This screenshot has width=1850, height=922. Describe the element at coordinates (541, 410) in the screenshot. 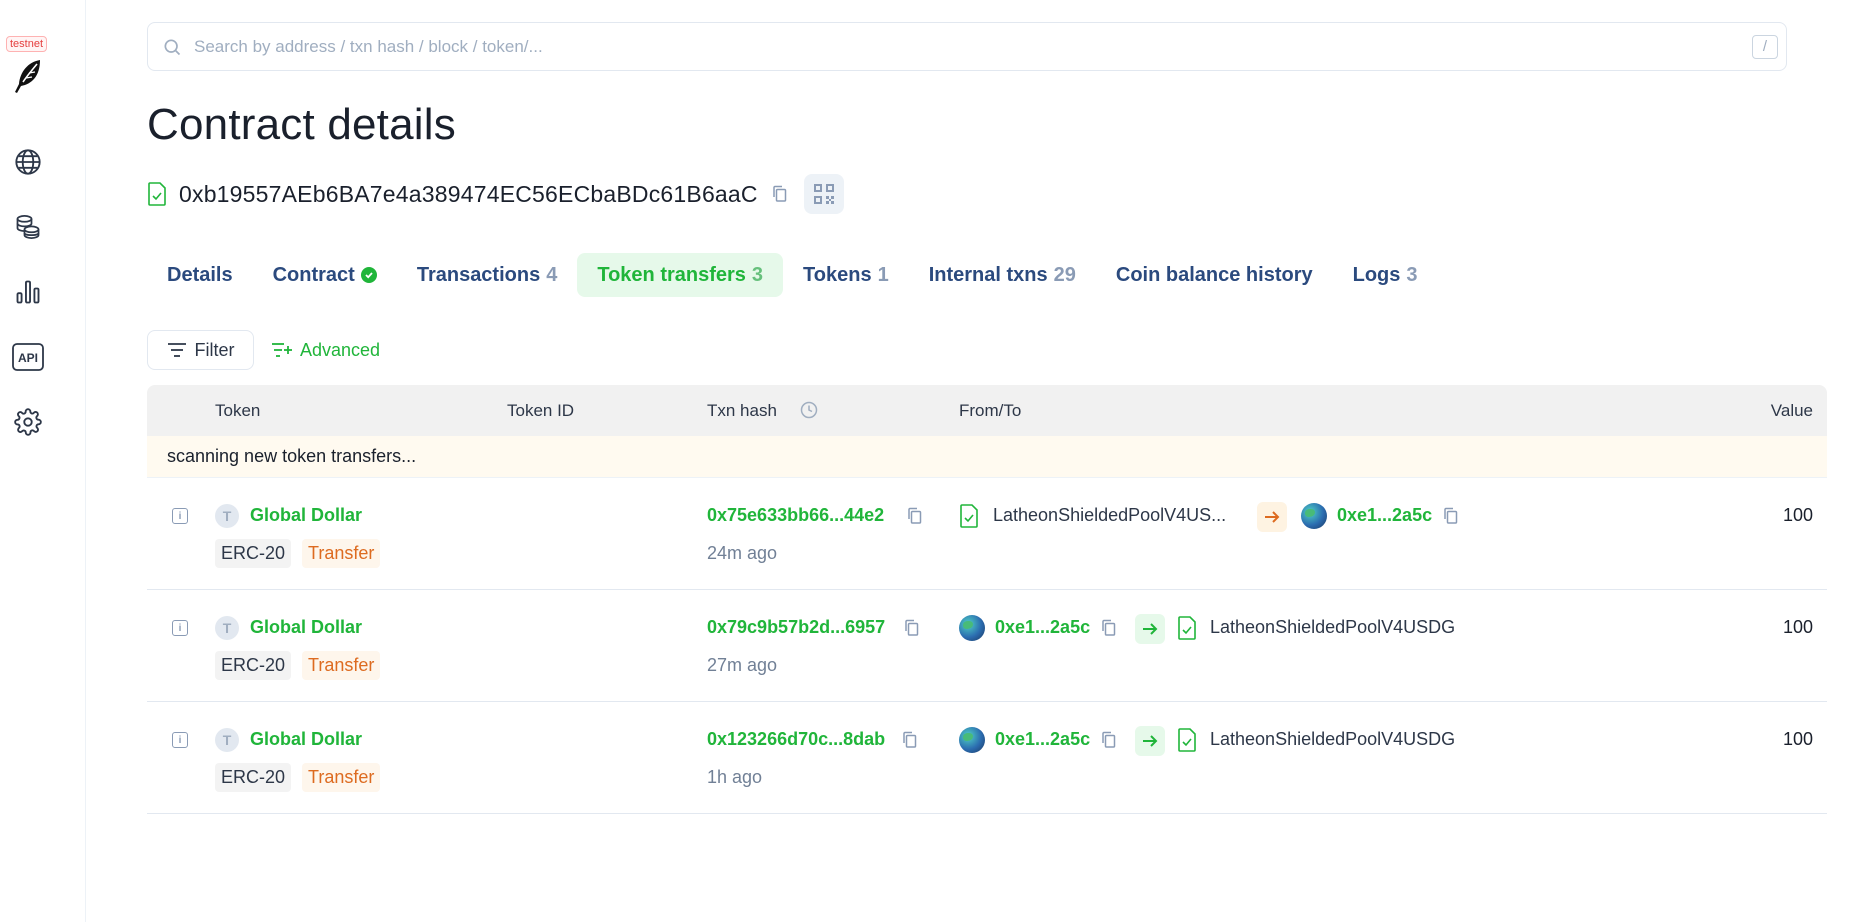

I see `col-token-id: Token ID` at that location.